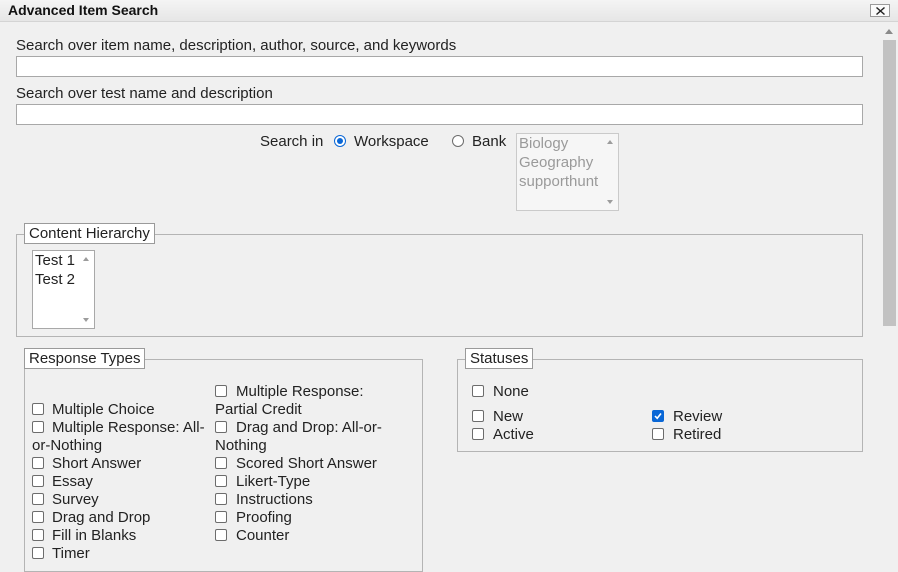  Describe the element at coordinates (89, 233) in the screenshot. I see `content-hierarchy-legend: Content Hierarchy` at that location.